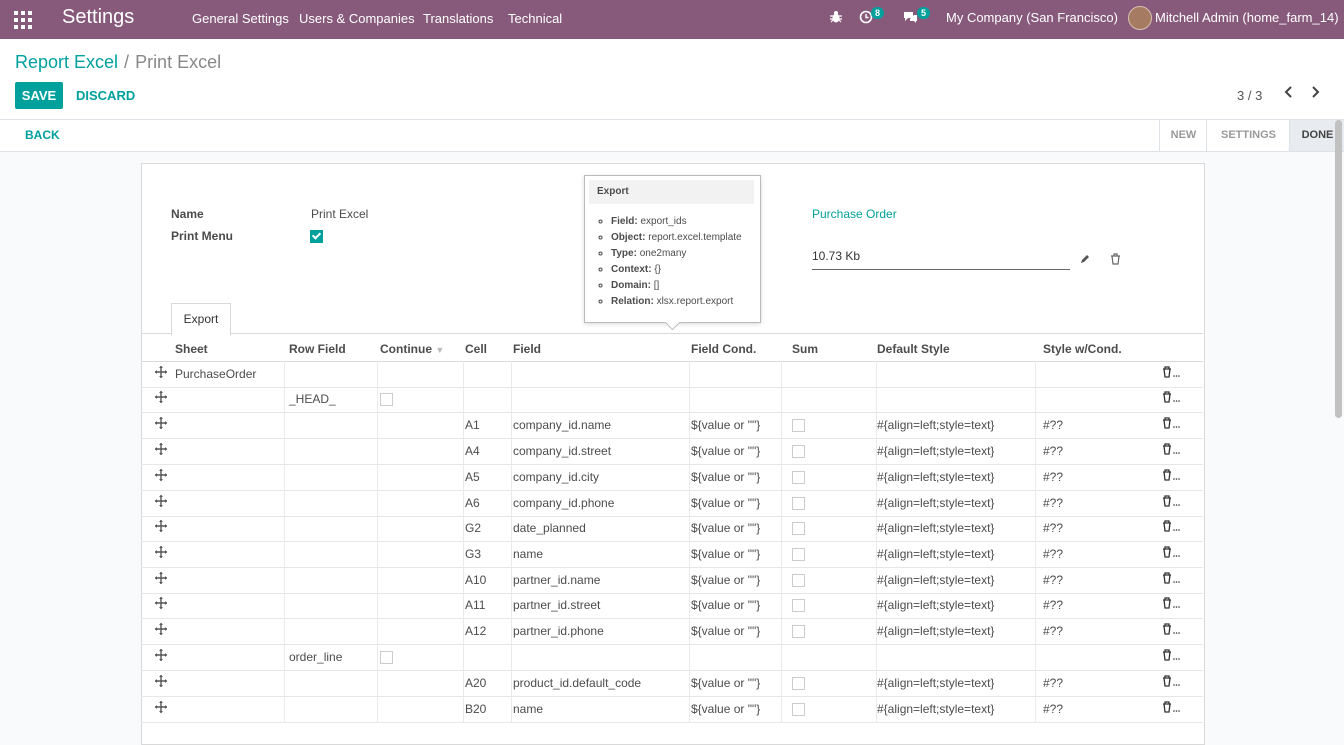 Image resolution: width=1344 pixels, height=745 pixels. Describe the element at coordinates (1115, 260) in the screenshot. I see `clear-trash-icon` at that location.